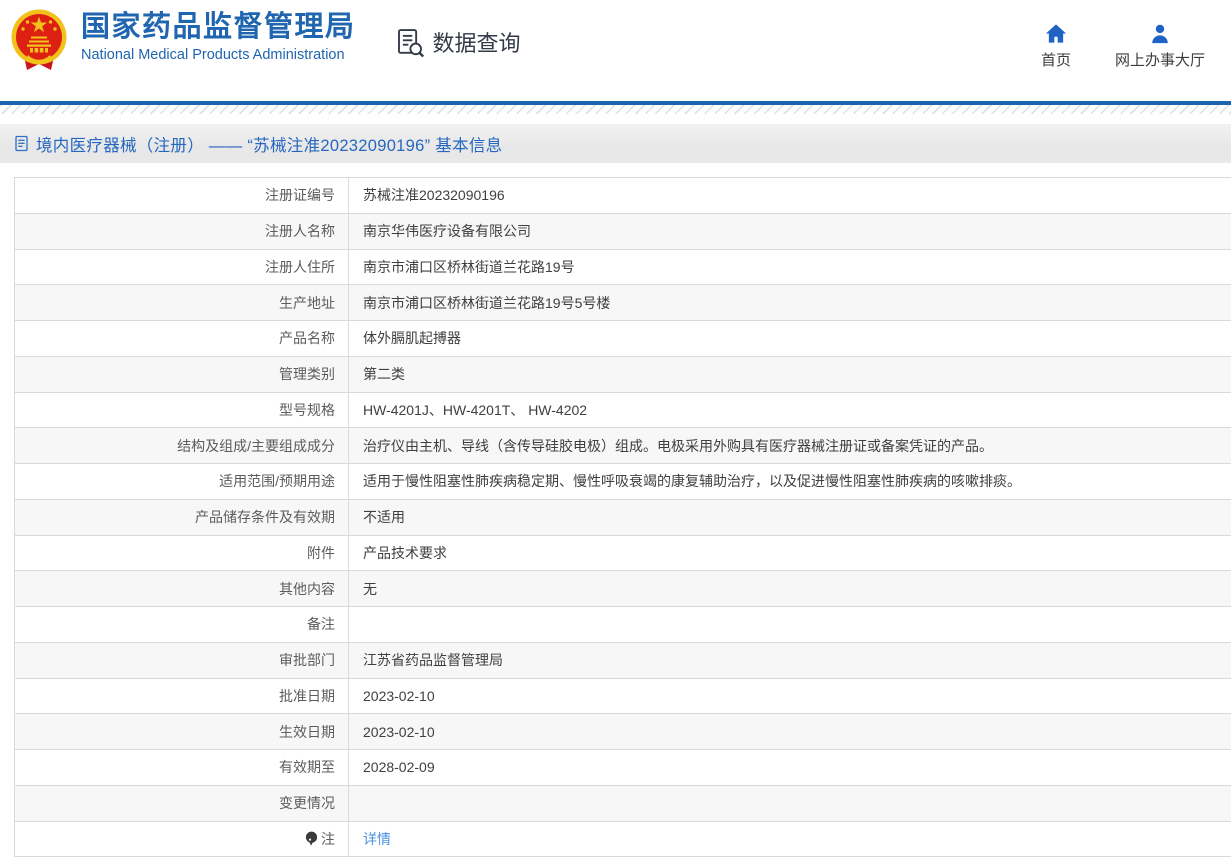 The image size is (1231, 862). Describe the element at coordinates (790, 410) in the screenshot. I see `row-value: HW-4201J、HW-4201T、 HW-4202` at that location.